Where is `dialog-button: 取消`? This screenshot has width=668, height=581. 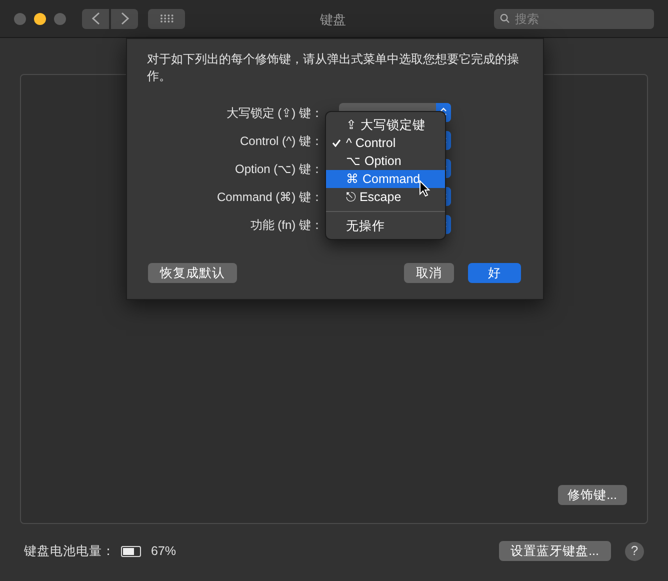
dialog-button: 取消 is located at coordinates (429, 273).